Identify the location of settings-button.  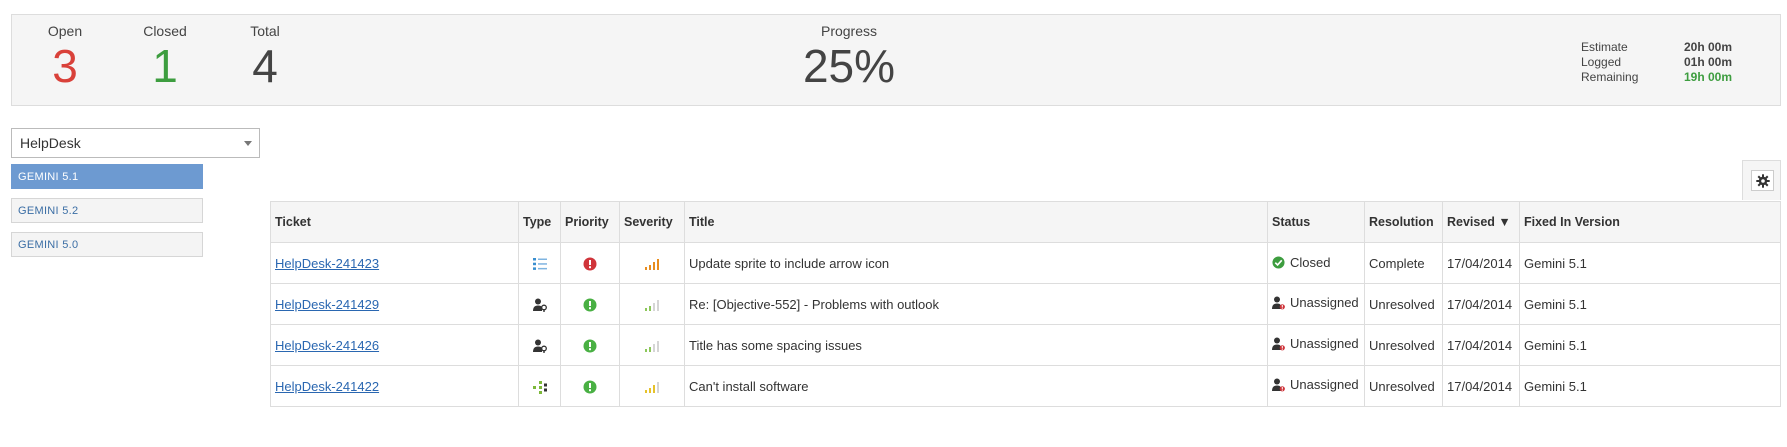
(1762, 180).